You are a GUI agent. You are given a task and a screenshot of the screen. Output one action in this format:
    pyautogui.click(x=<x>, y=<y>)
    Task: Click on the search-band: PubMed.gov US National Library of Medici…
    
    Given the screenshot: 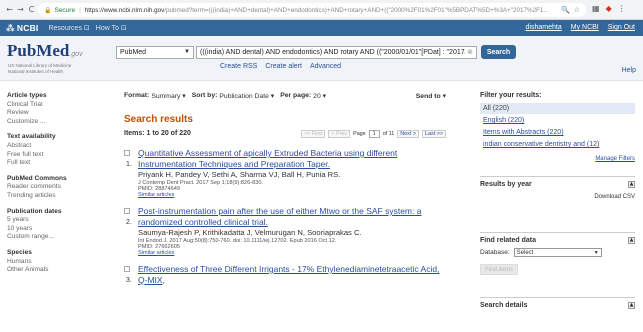 What is the action you would take?
    pyautogui.click(x=321, y=58)
    